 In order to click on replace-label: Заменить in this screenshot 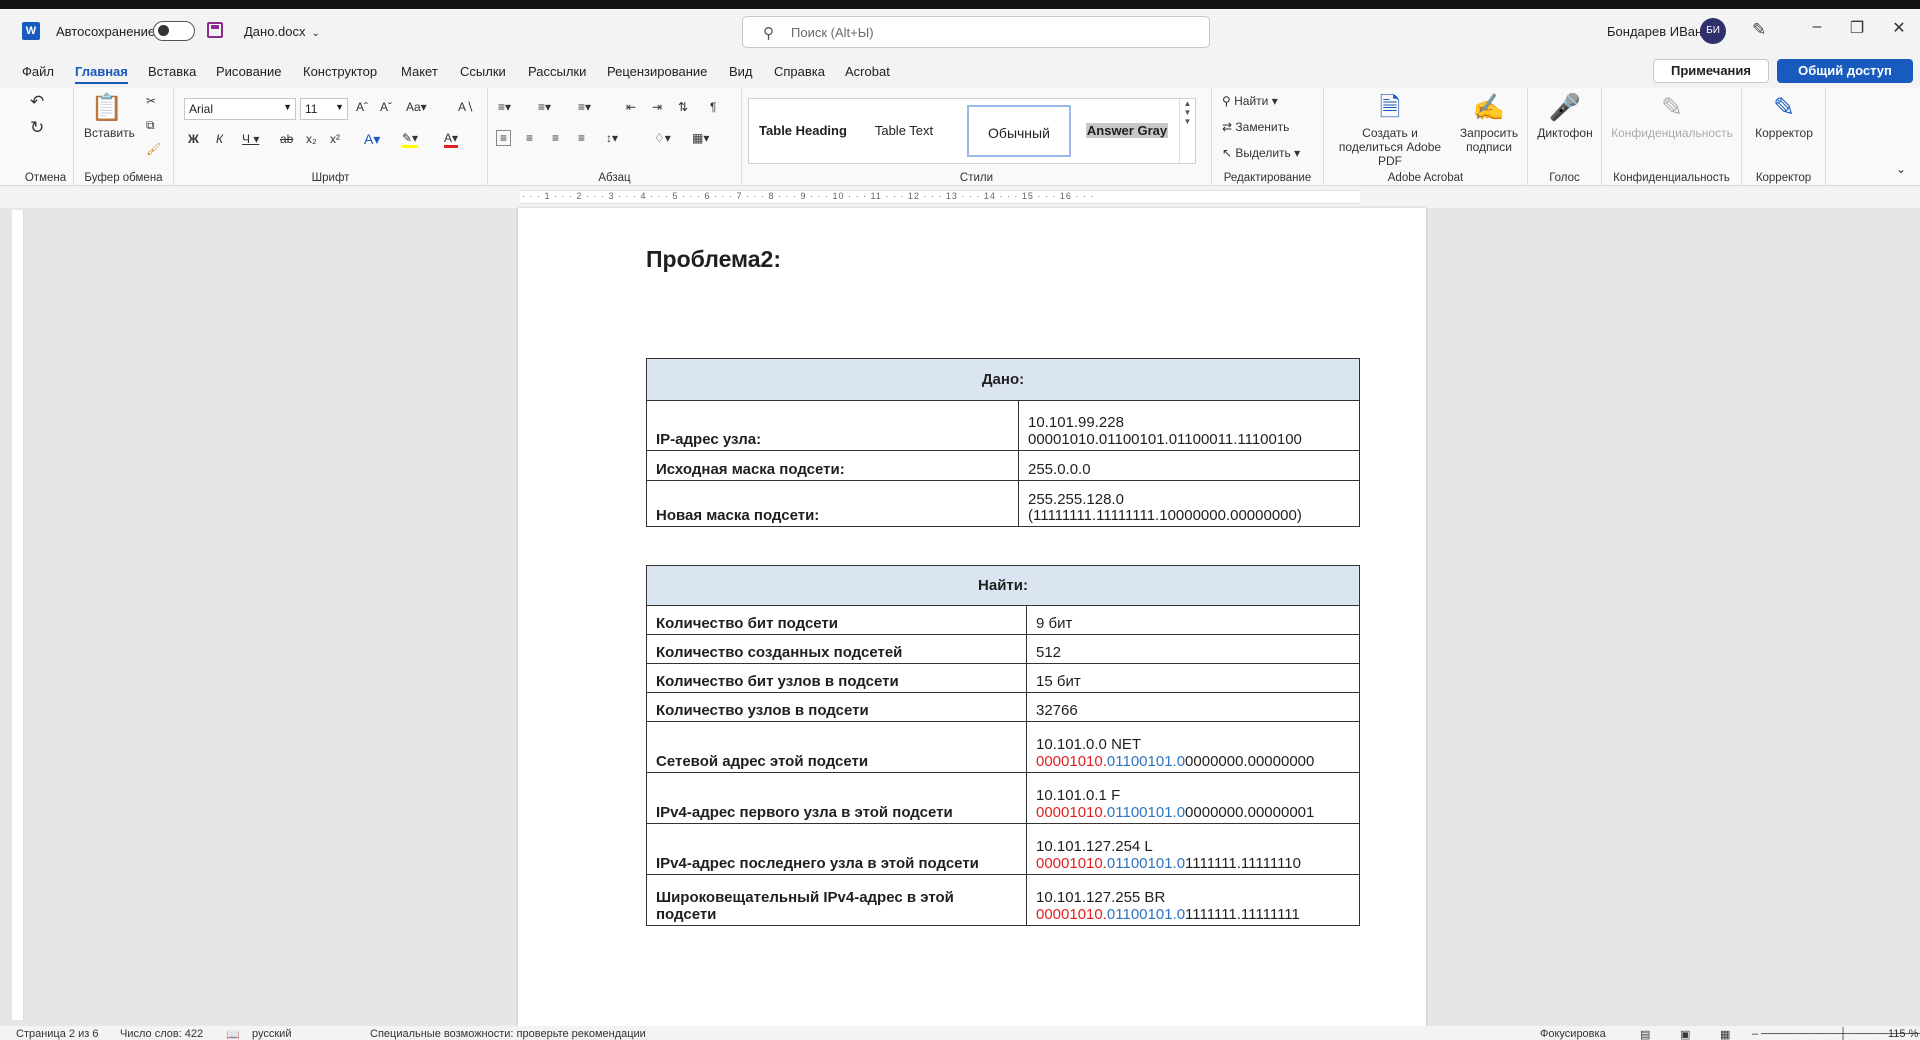, I will do `click(1262, 127)`.